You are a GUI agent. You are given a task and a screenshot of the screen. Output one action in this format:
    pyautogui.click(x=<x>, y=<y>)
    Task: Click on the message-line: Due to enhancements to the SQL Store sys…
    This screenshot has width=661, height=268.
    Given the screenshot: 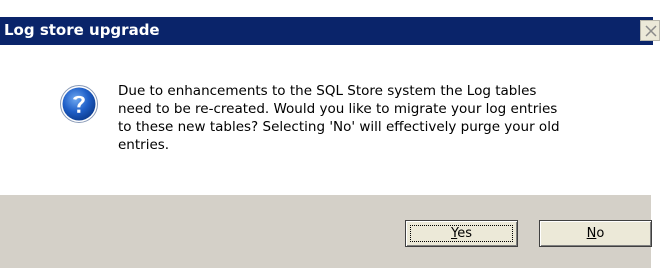 What is the action you would take?
    pyautogui.click(x=327, y=91)
    